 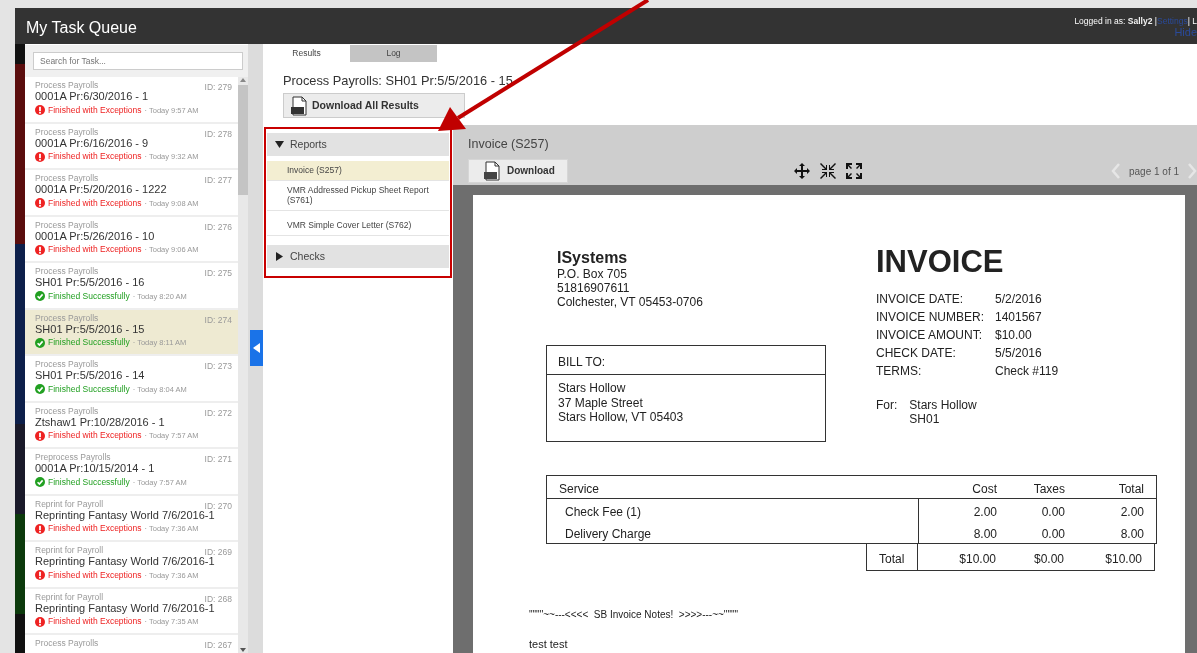 What do you see at coordinates (621, 417) in the screenshot?
I see `bill-to-line: Stars Hollow, VT 05403` at bounding box center [621, 417].